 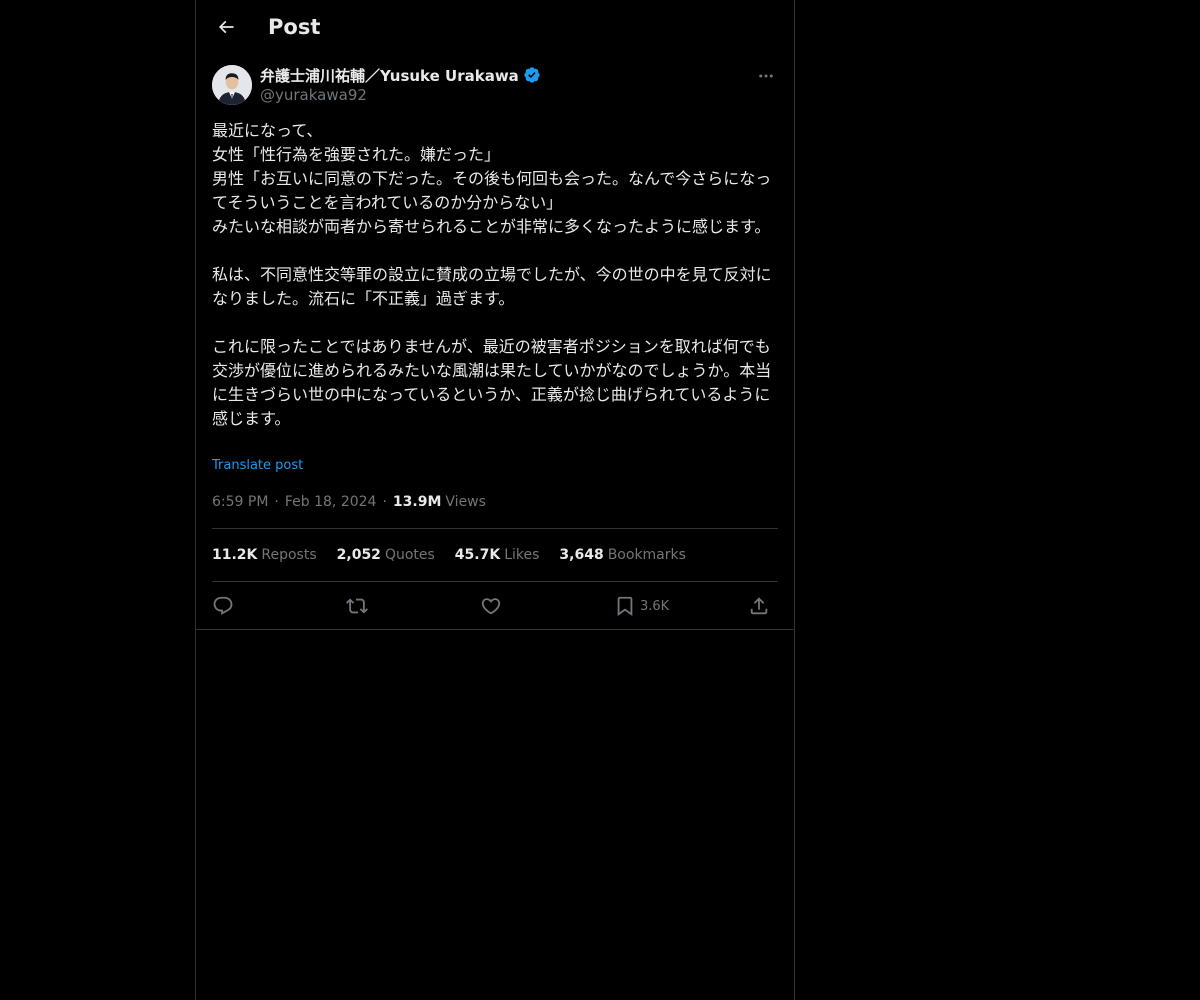 What do you see at coordinates (235, 555) in the screenshot?
I see `reposts-count: 11.2K` at bounding box center [235, 555].